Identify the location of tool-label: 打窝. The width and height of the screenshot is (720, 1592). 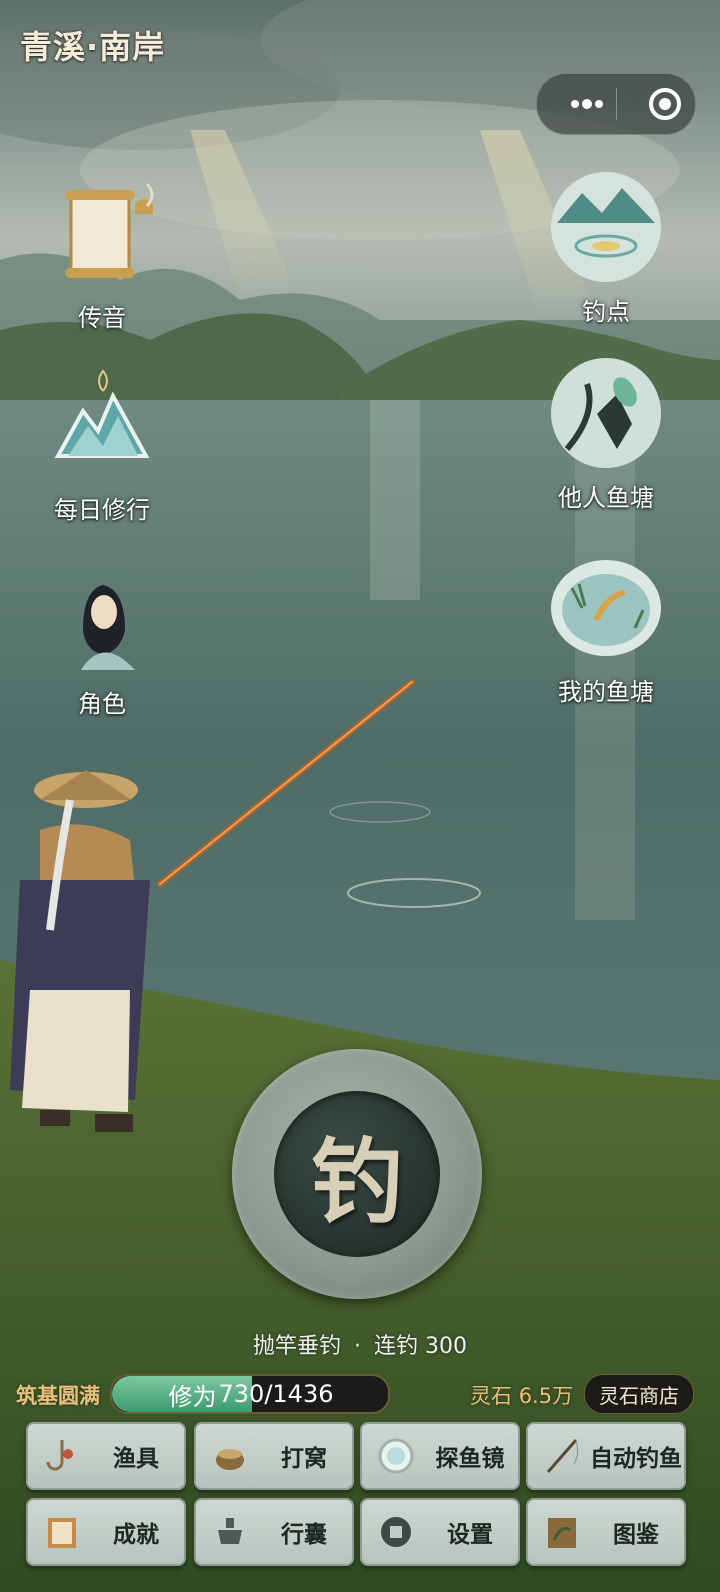
(304, 1459).